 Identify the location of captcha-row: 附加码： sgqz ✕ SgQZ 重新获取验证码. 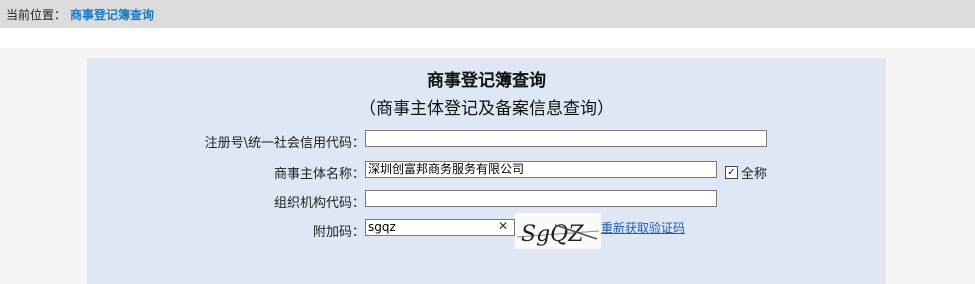
(486, 231).